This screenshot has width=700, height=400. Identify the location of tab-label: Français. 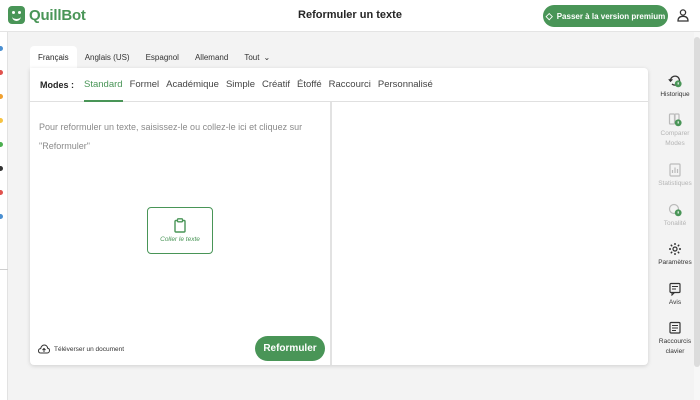
(53, 57).